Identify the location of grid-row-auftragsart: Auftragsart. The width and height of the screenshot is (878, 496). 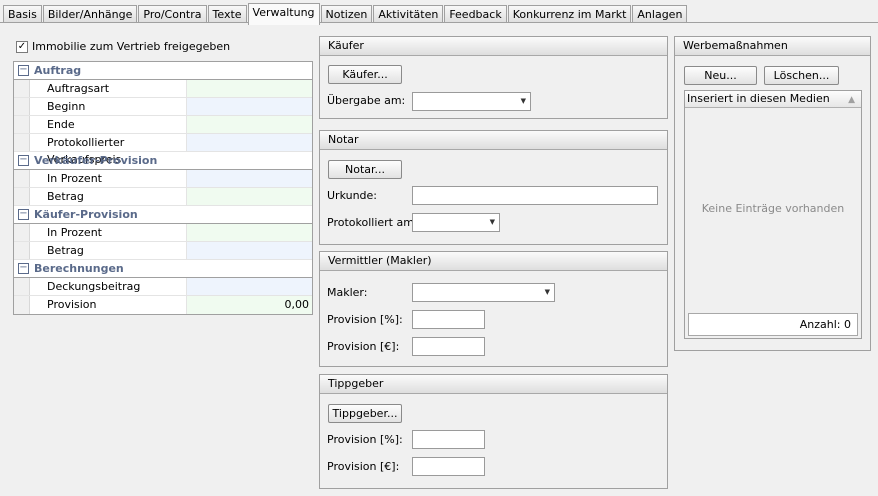
(163, 89).